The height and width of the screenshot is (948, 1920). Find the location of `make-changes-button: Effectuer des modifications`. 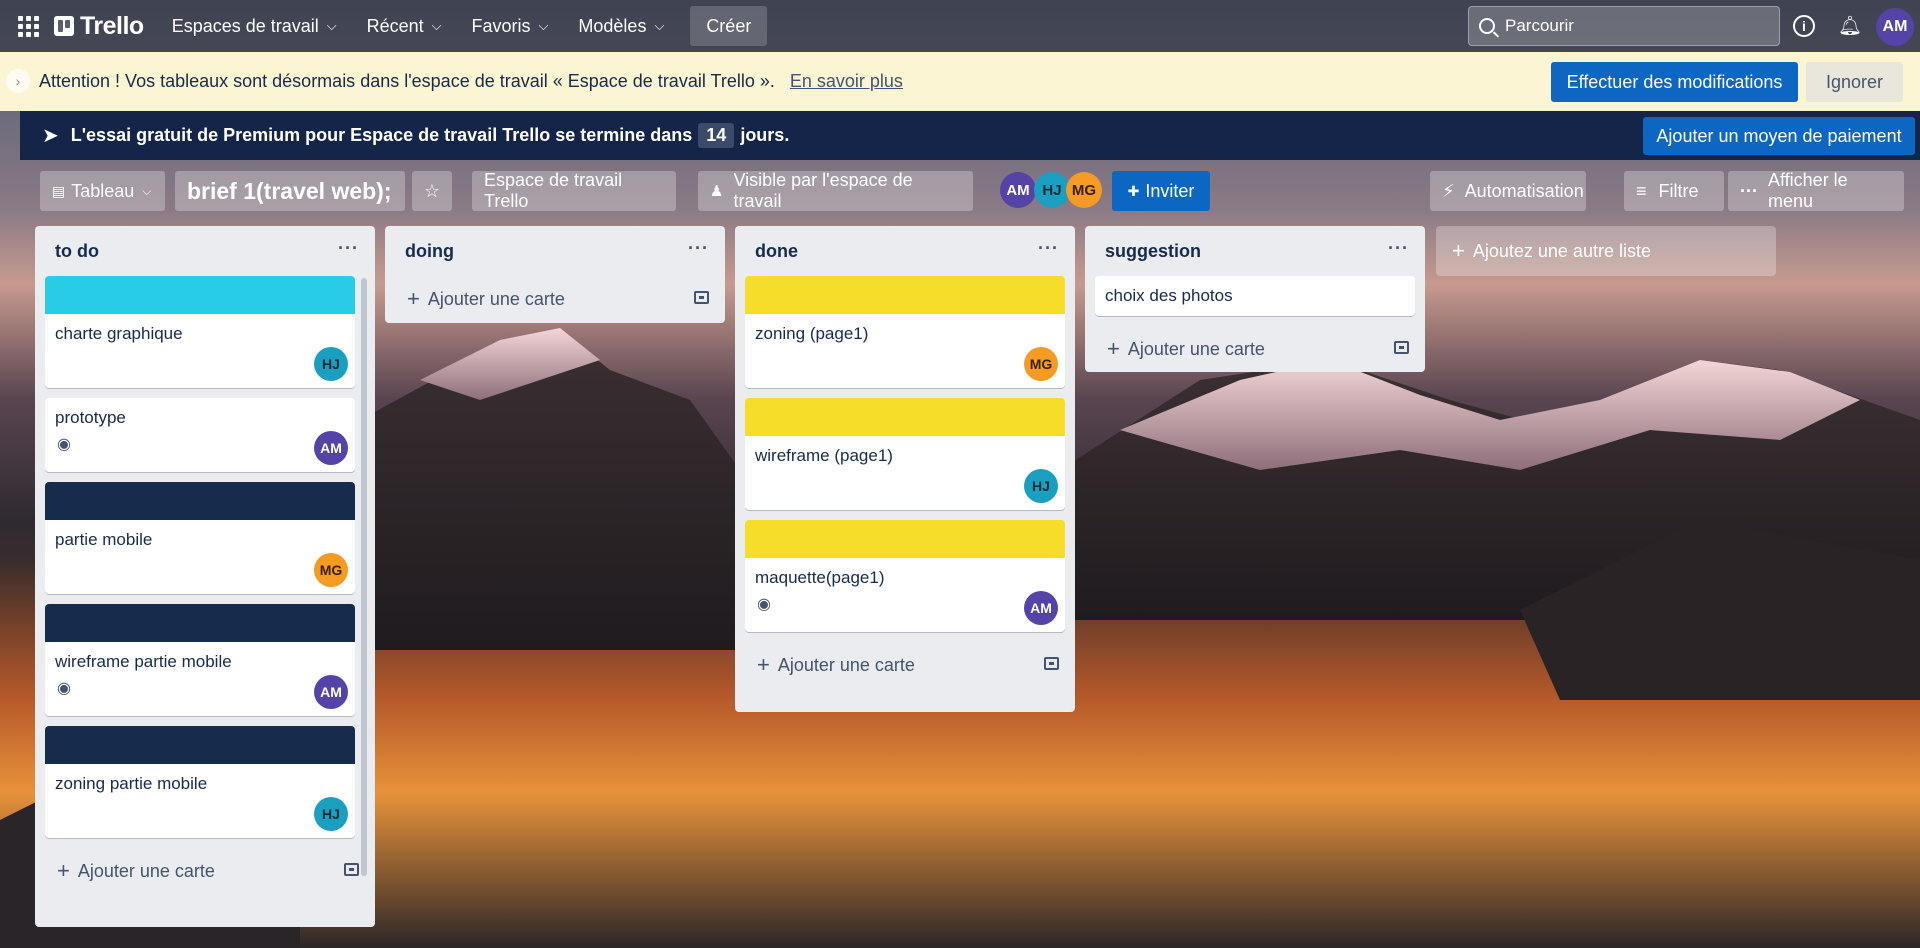

make-changes-button: Effectuer des modifications is located at coordinates (1674, 82).